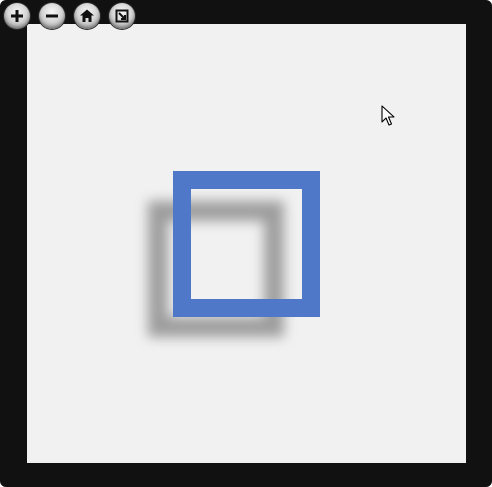 The height and width of the screenshot is (487, 492). I want to click on fullscreen-button, so click(122, 16).